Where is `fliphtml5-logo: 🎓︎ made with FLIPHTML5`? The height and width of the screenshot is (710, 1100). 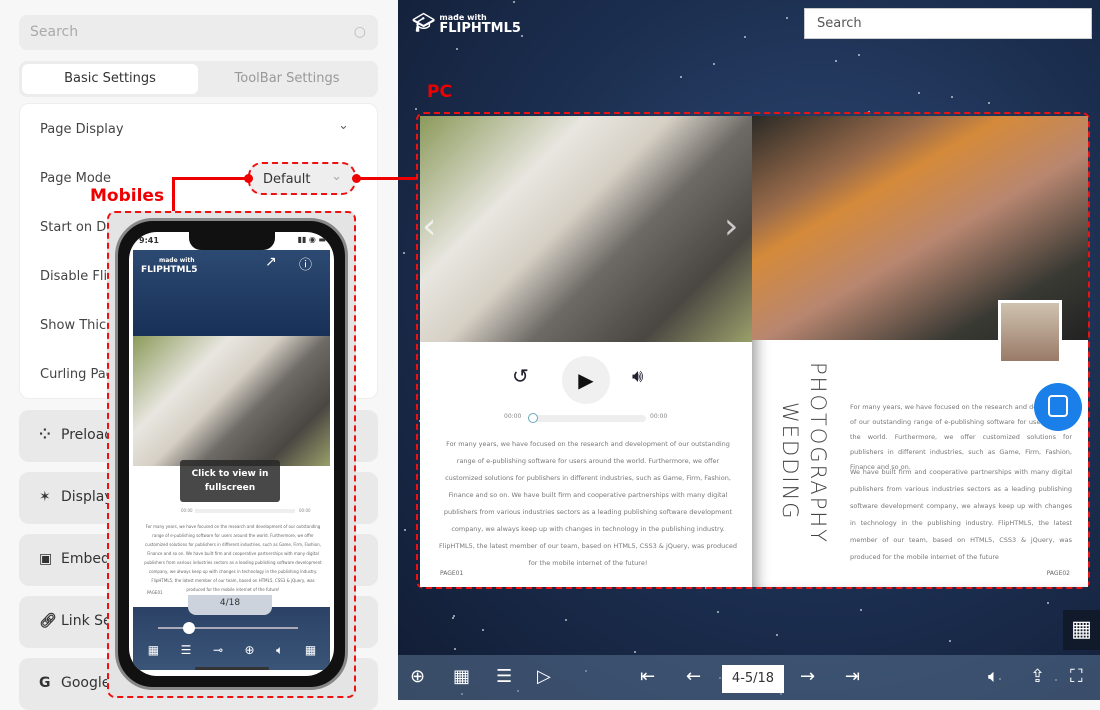
fliphtml5-logo: 🎓︎ made with FLIPHTML5 is located at coordinates (466, 24).